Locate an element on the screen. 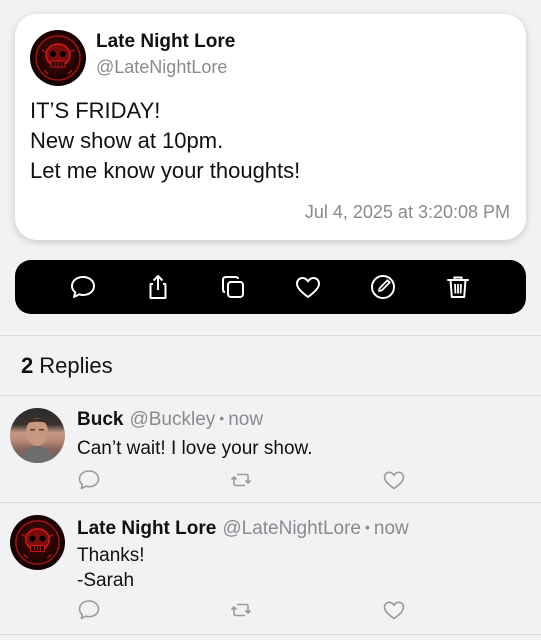  share-button is located at coordinates (158, 287).